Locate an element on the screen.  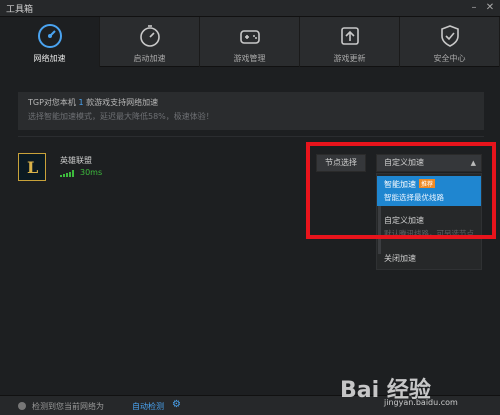
title-bar: 工具箱 – ✕ is located at coordinates (250, 8).